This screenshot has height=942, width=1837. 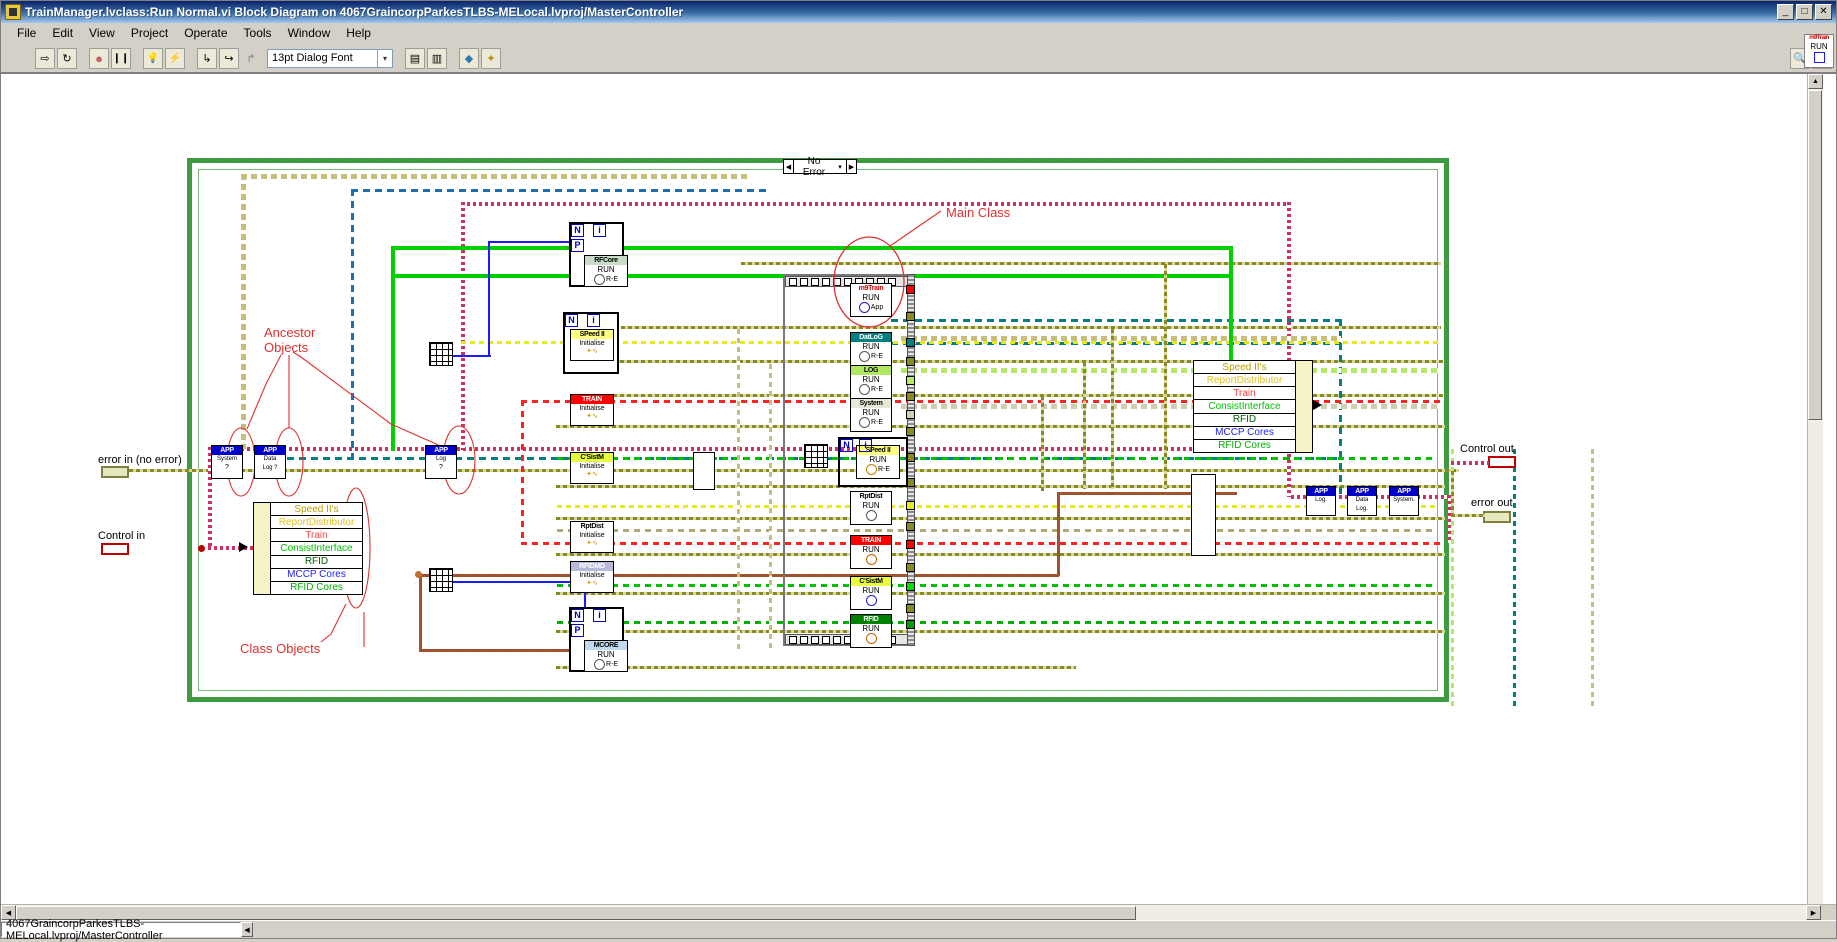 What do you see at coordinates (871, 349) in the screenshot?
I see `subvi-datalog-run: DatLoG RUN R-E` at bounding box center [871, 349].